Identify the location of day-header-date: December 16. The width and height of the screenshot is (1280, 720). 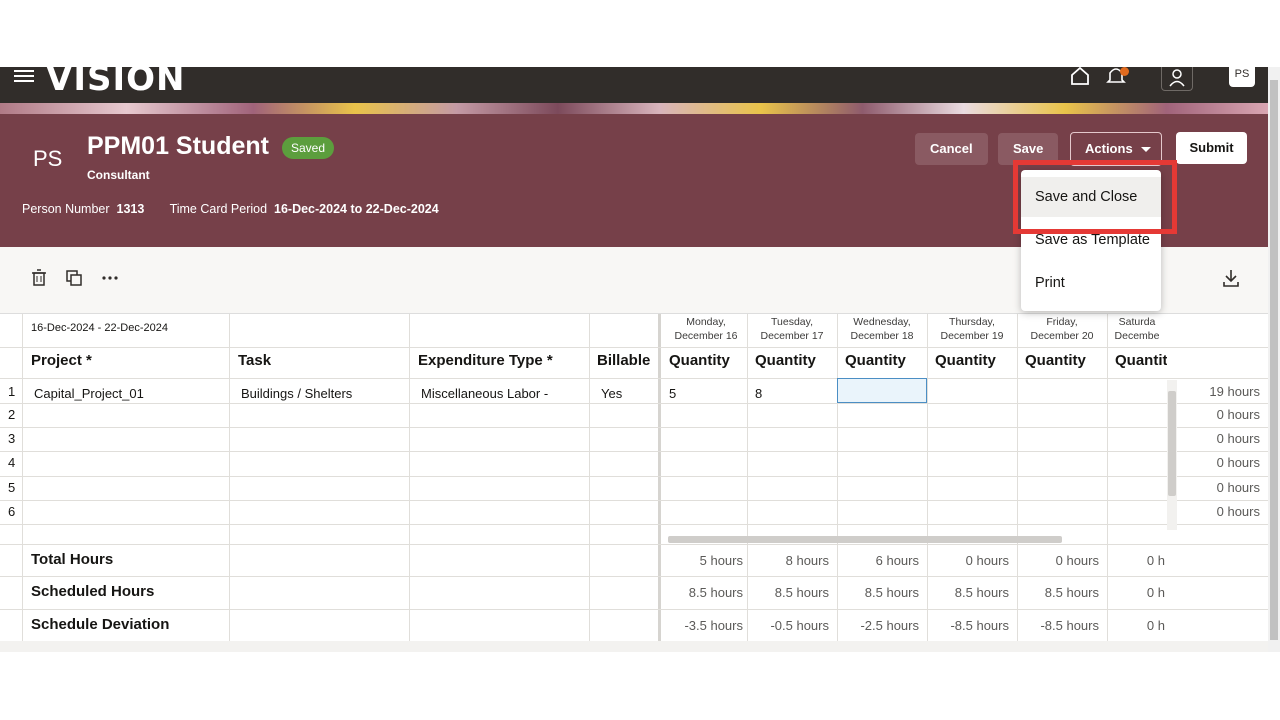
(706, 336).